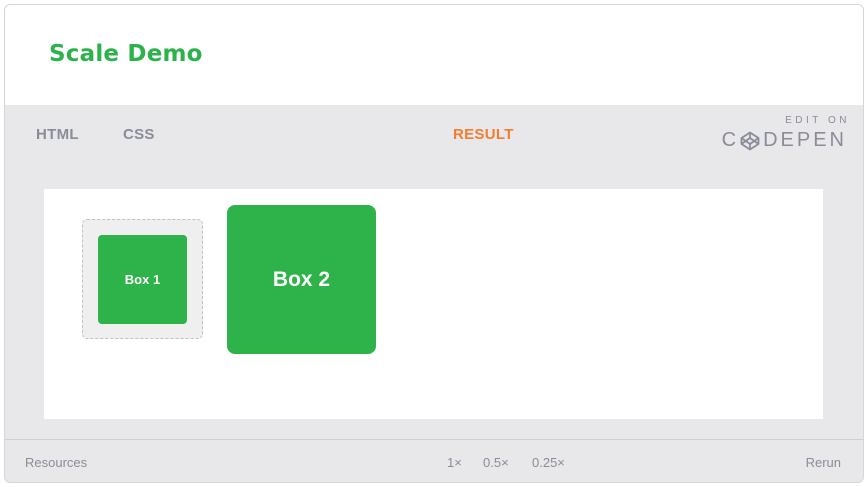 The height and width of the screenshot is (487, 868). I want to click on codepen-logo-prefix: C, so click(730, 140).